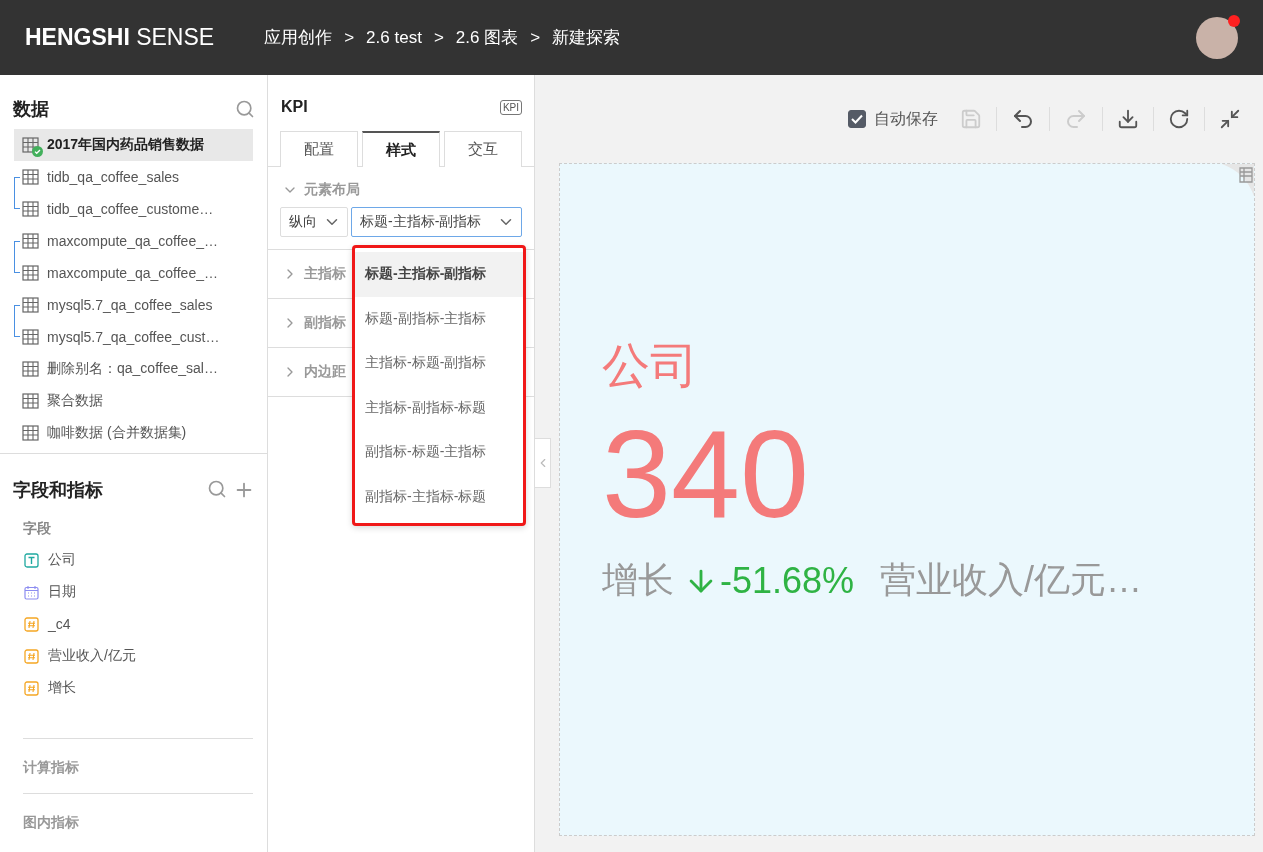 This screenshot has height=852, width=1263. I want to click on checkmark-icon, so click(857, 119).